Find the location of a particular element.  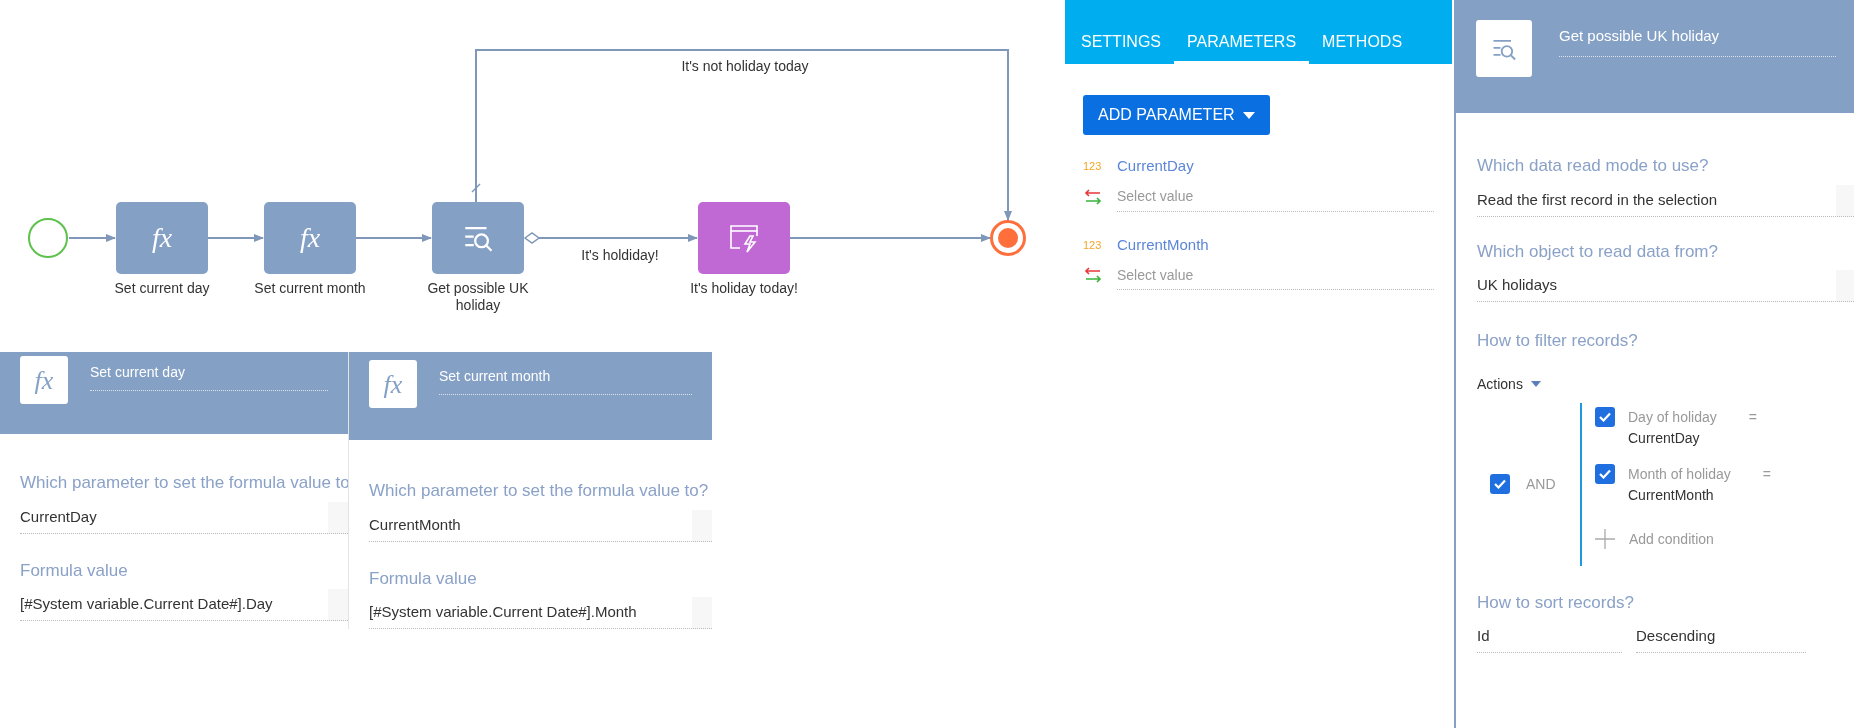

tab: METHODS is located at coordinates (1362, 47).